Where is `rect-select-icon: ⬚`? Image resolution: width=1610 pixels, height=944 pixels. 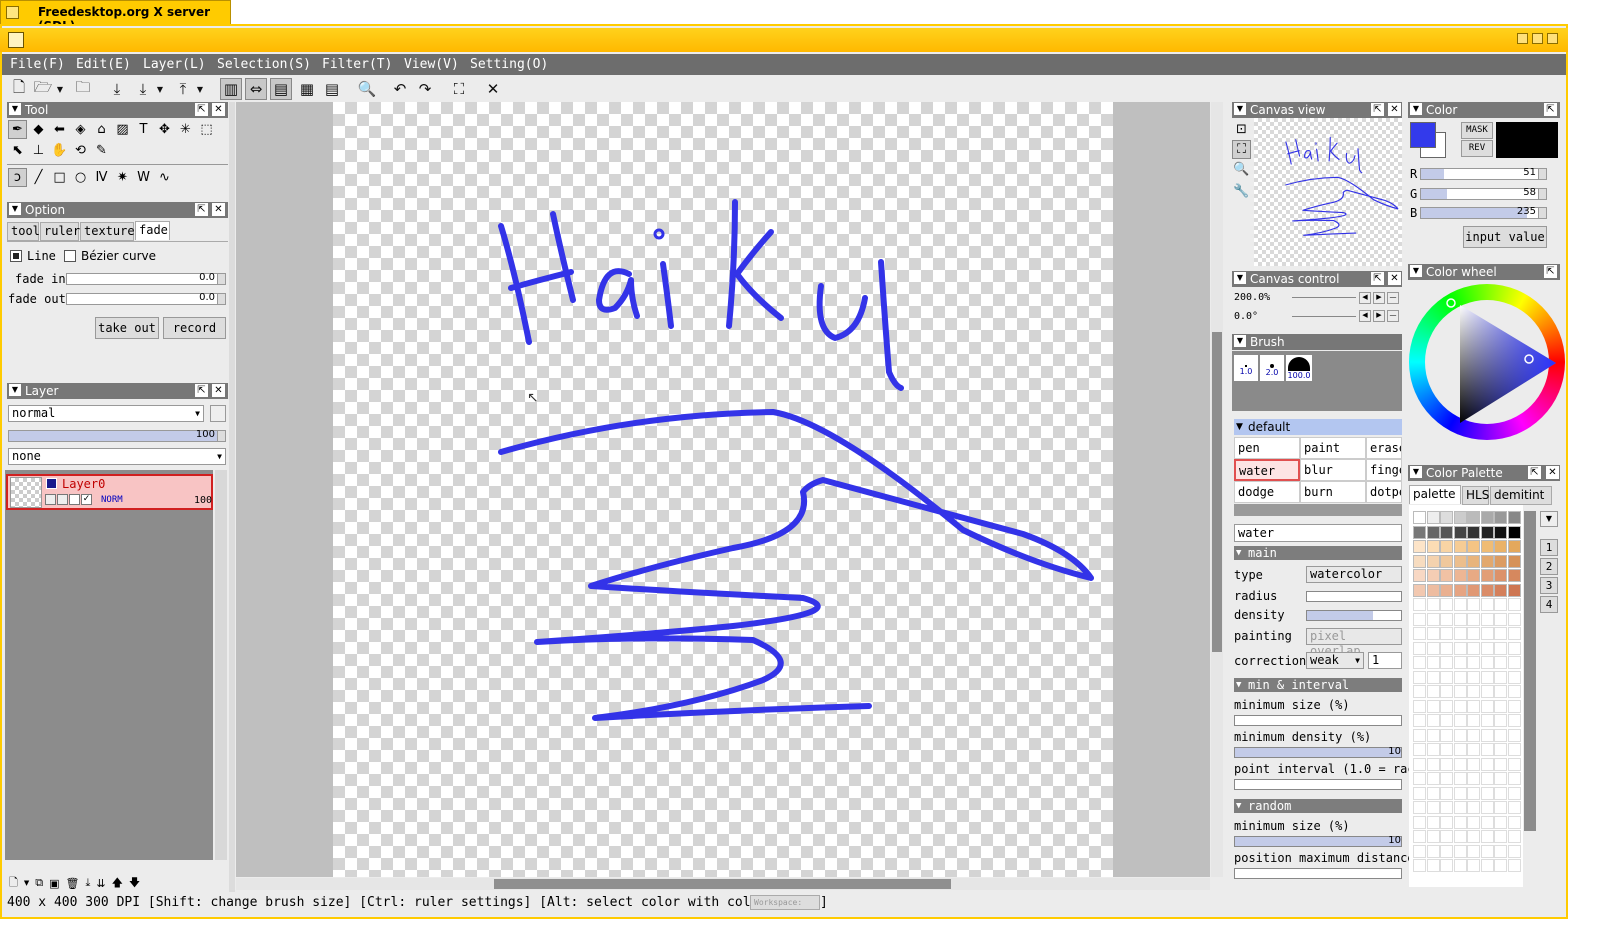
rect-select-icon: ⬚ is located at coordinates (206, 129).